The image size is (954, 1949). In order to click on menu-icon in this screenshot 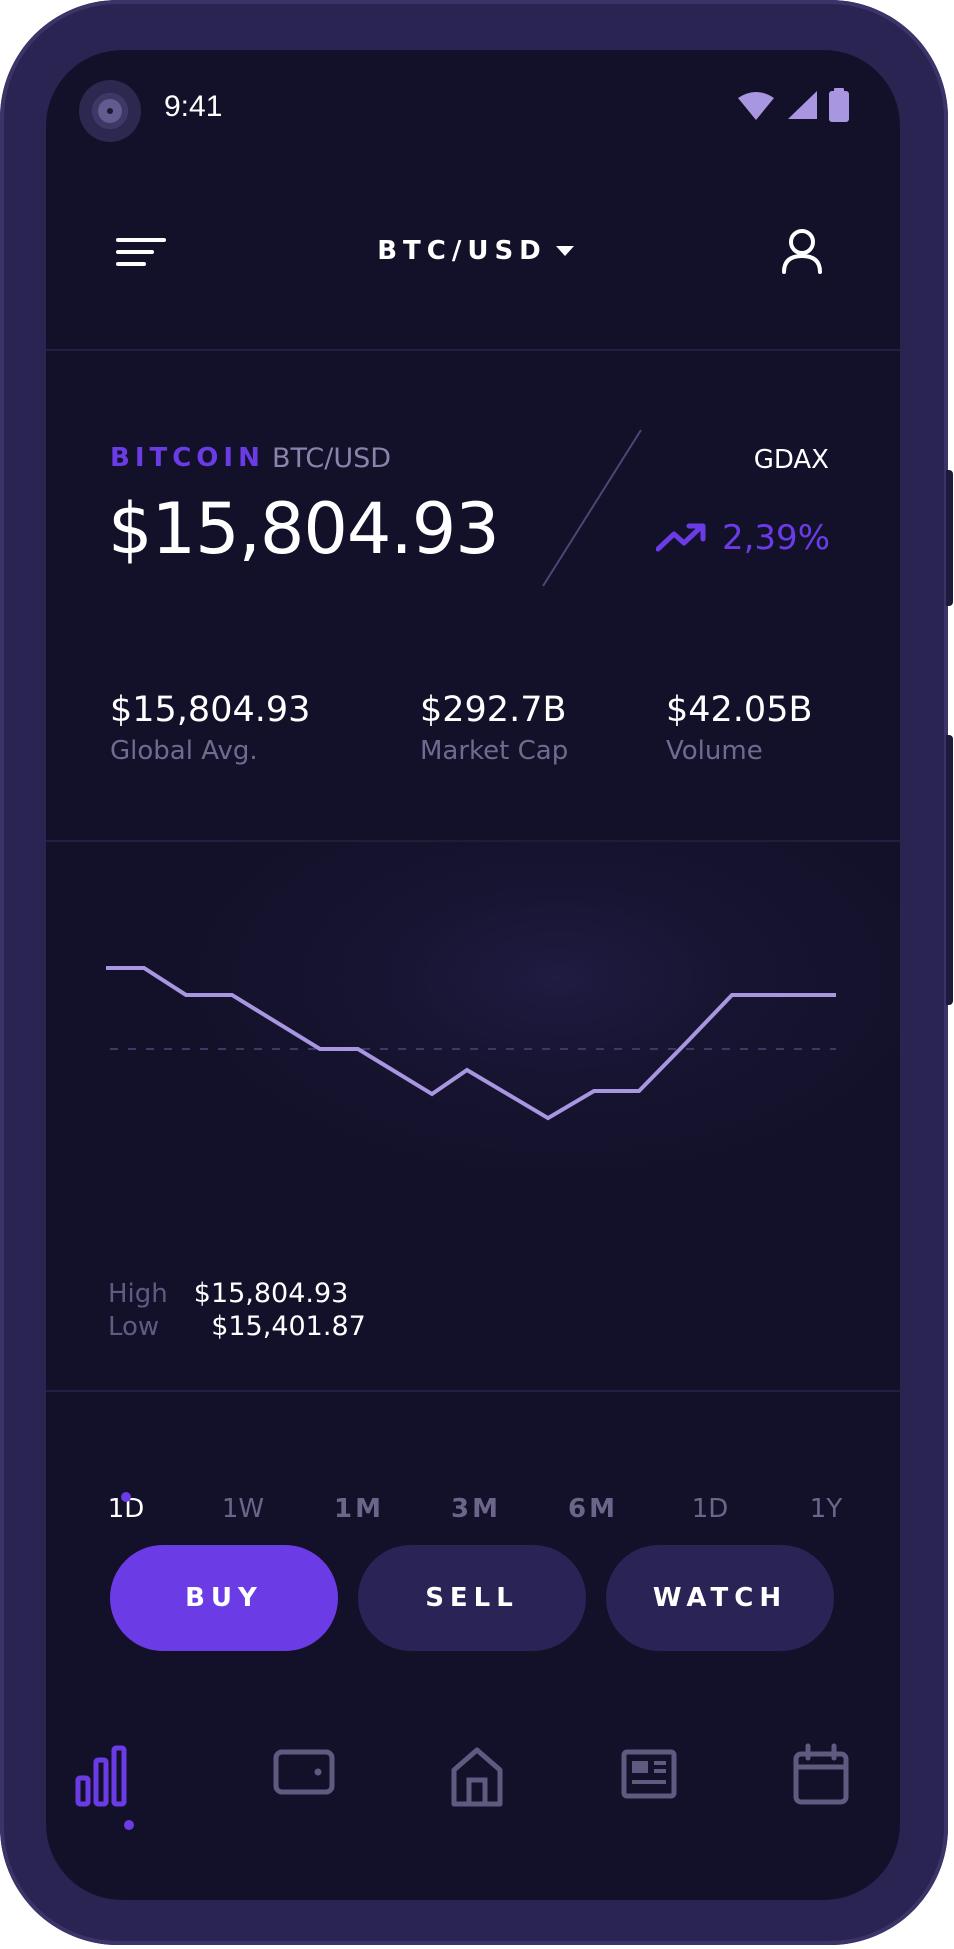, I will do `click(142, 253)`.